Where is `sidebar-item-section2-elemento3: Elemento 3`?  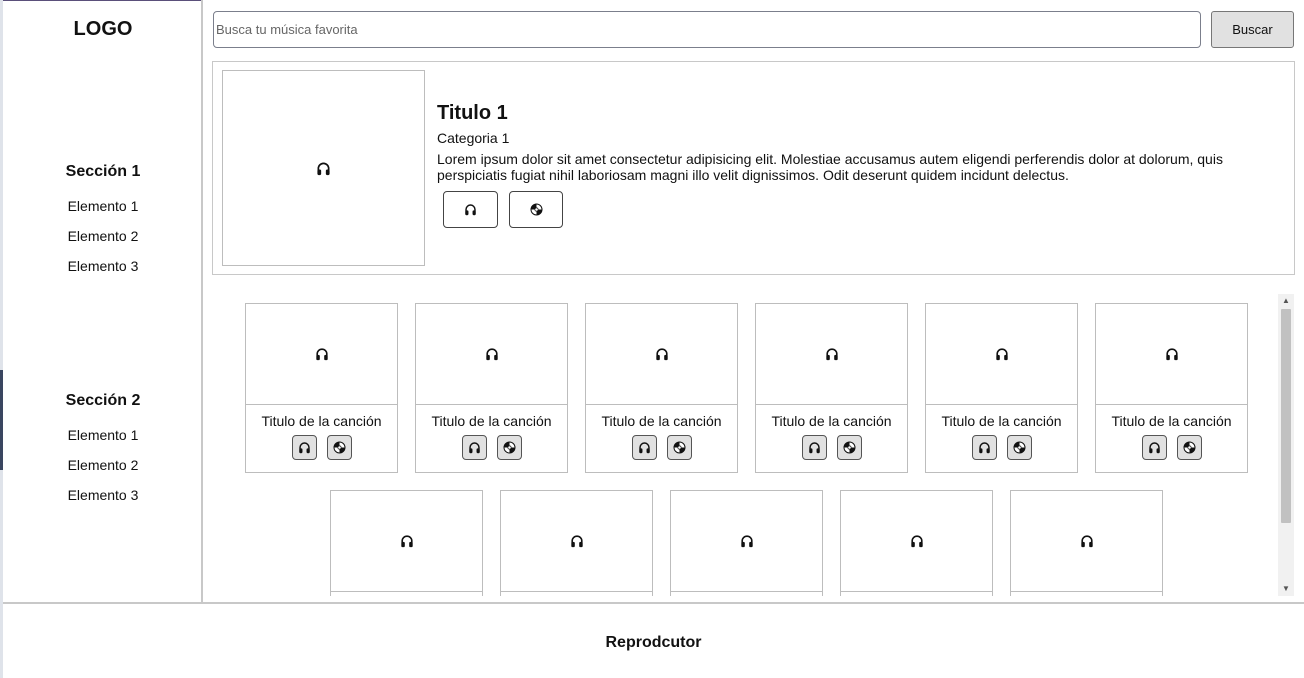
sidebar-item-section2-elemento3: Elemento 3 is located at coordinates (103, 495).